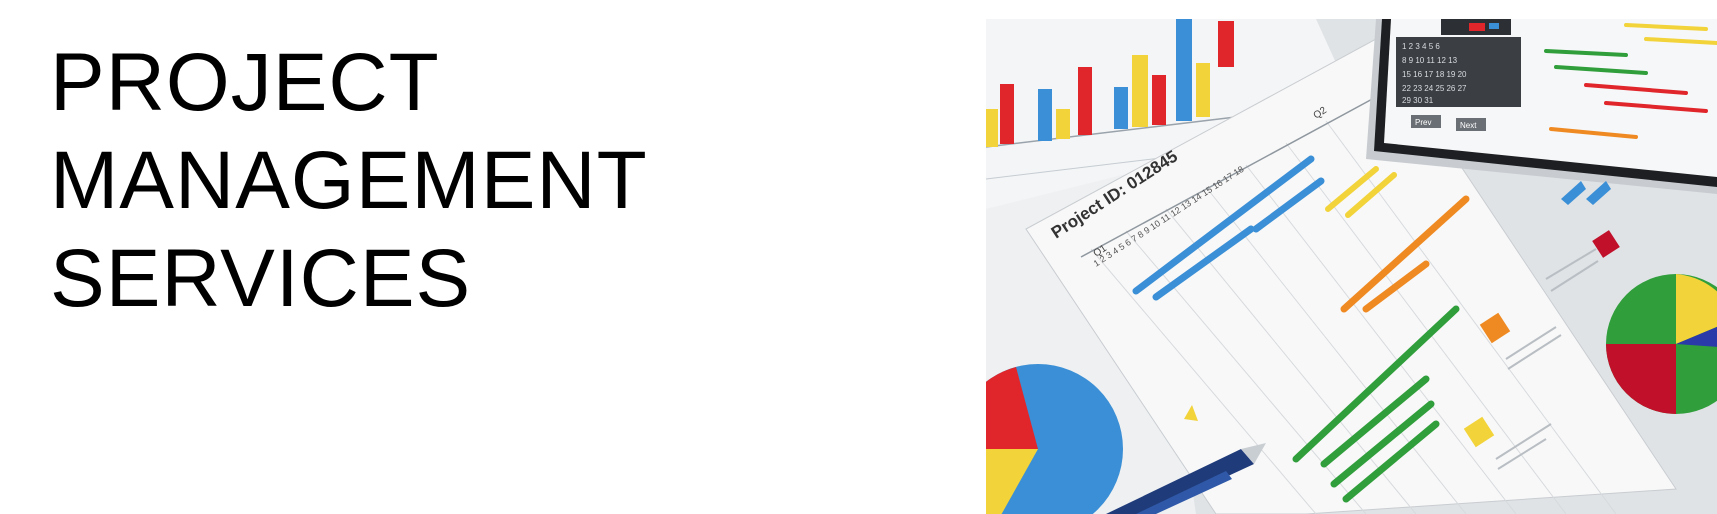  What do you see at coordinates (245, 82) in the screenshot?
I see `heading-line-1: PROJECT` at bounding box center [245, 82].